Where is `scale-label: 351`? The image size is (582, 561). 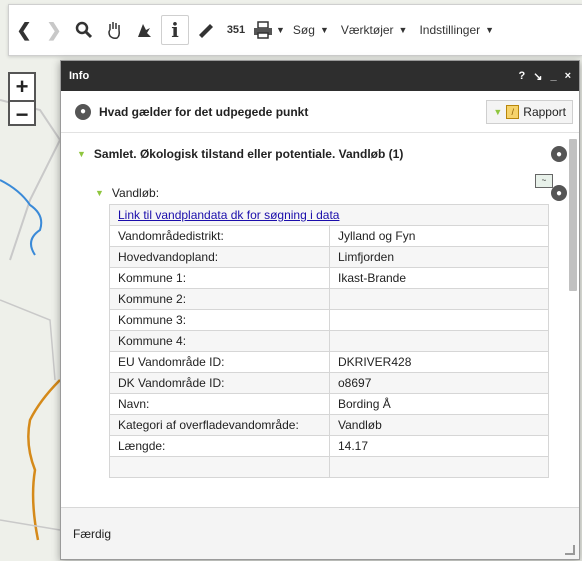 scale-label: 351 is located at coordinates (236, 30).